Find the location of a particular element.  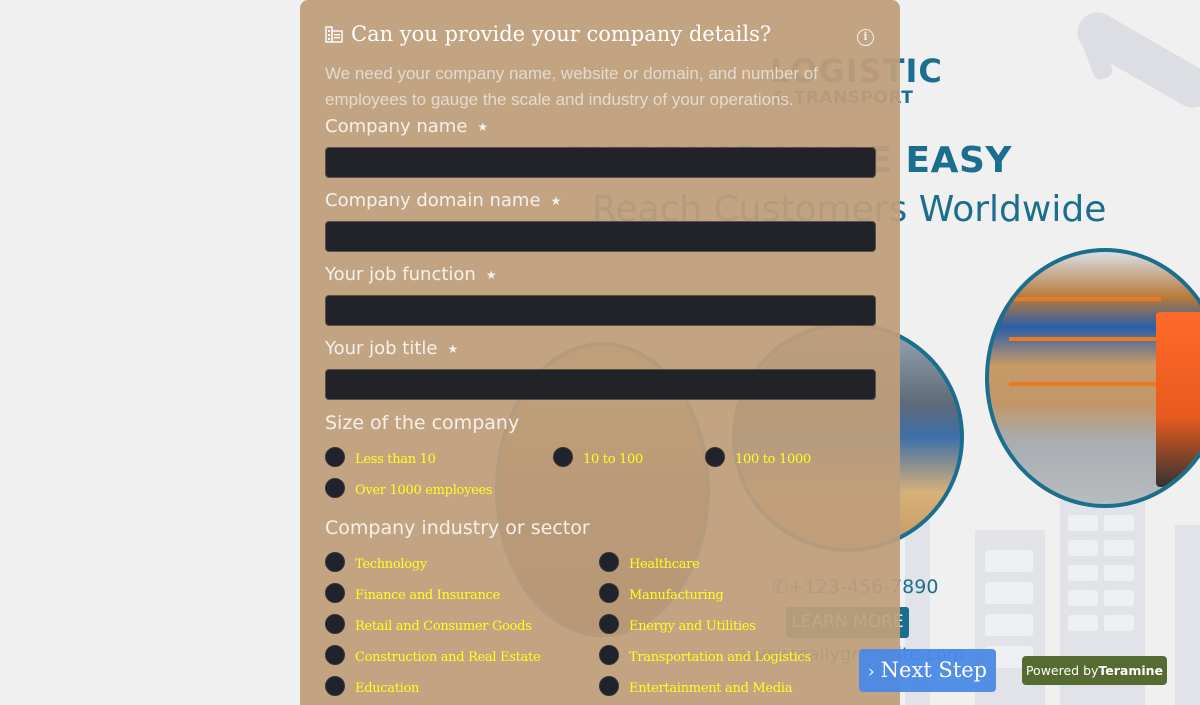

job-function-label: Your job function ★ is located at coordinates (411, 274).